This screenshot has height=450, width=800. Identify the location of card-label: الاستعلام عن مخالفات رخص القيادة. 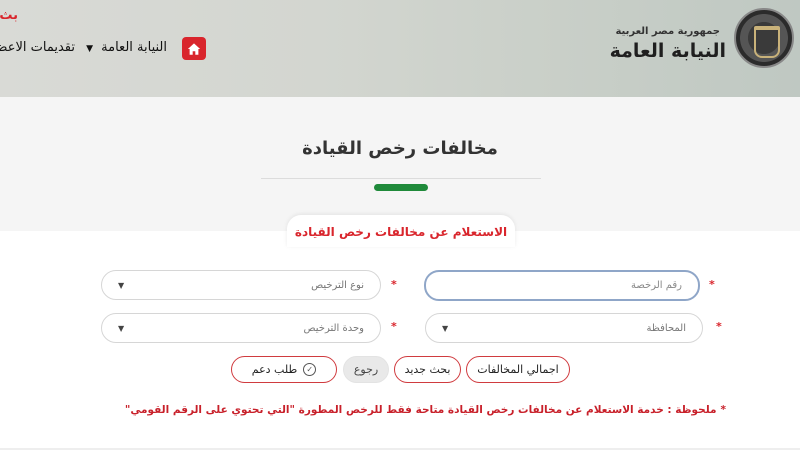
(401, 232).